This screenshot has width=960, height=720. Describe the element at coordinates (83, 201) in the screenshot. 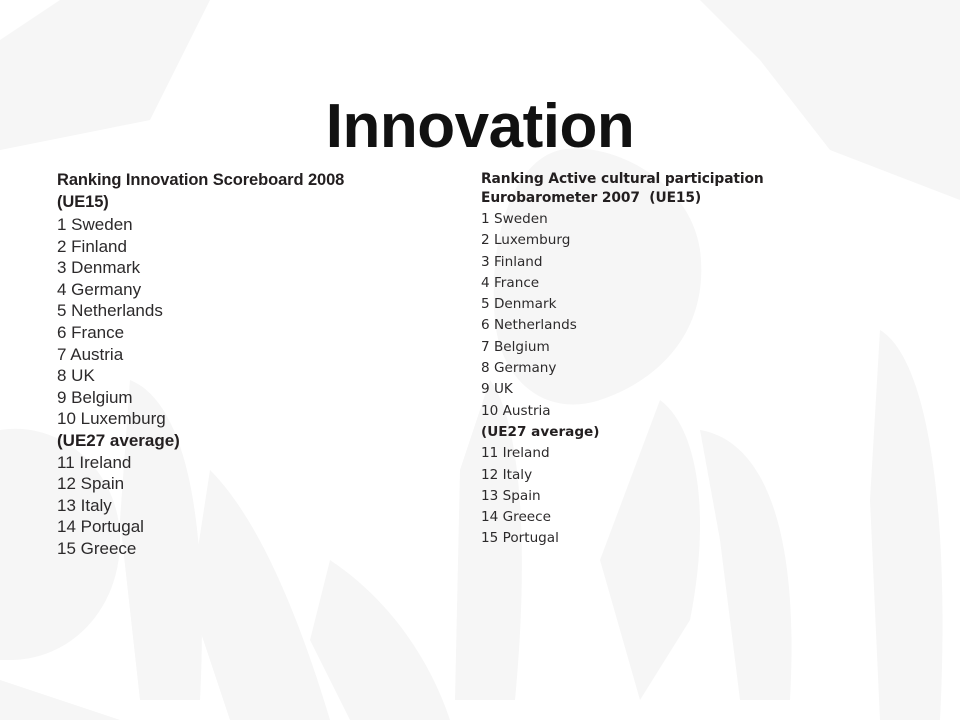

I see `left-heading-line-2: (UE15)` at that location.